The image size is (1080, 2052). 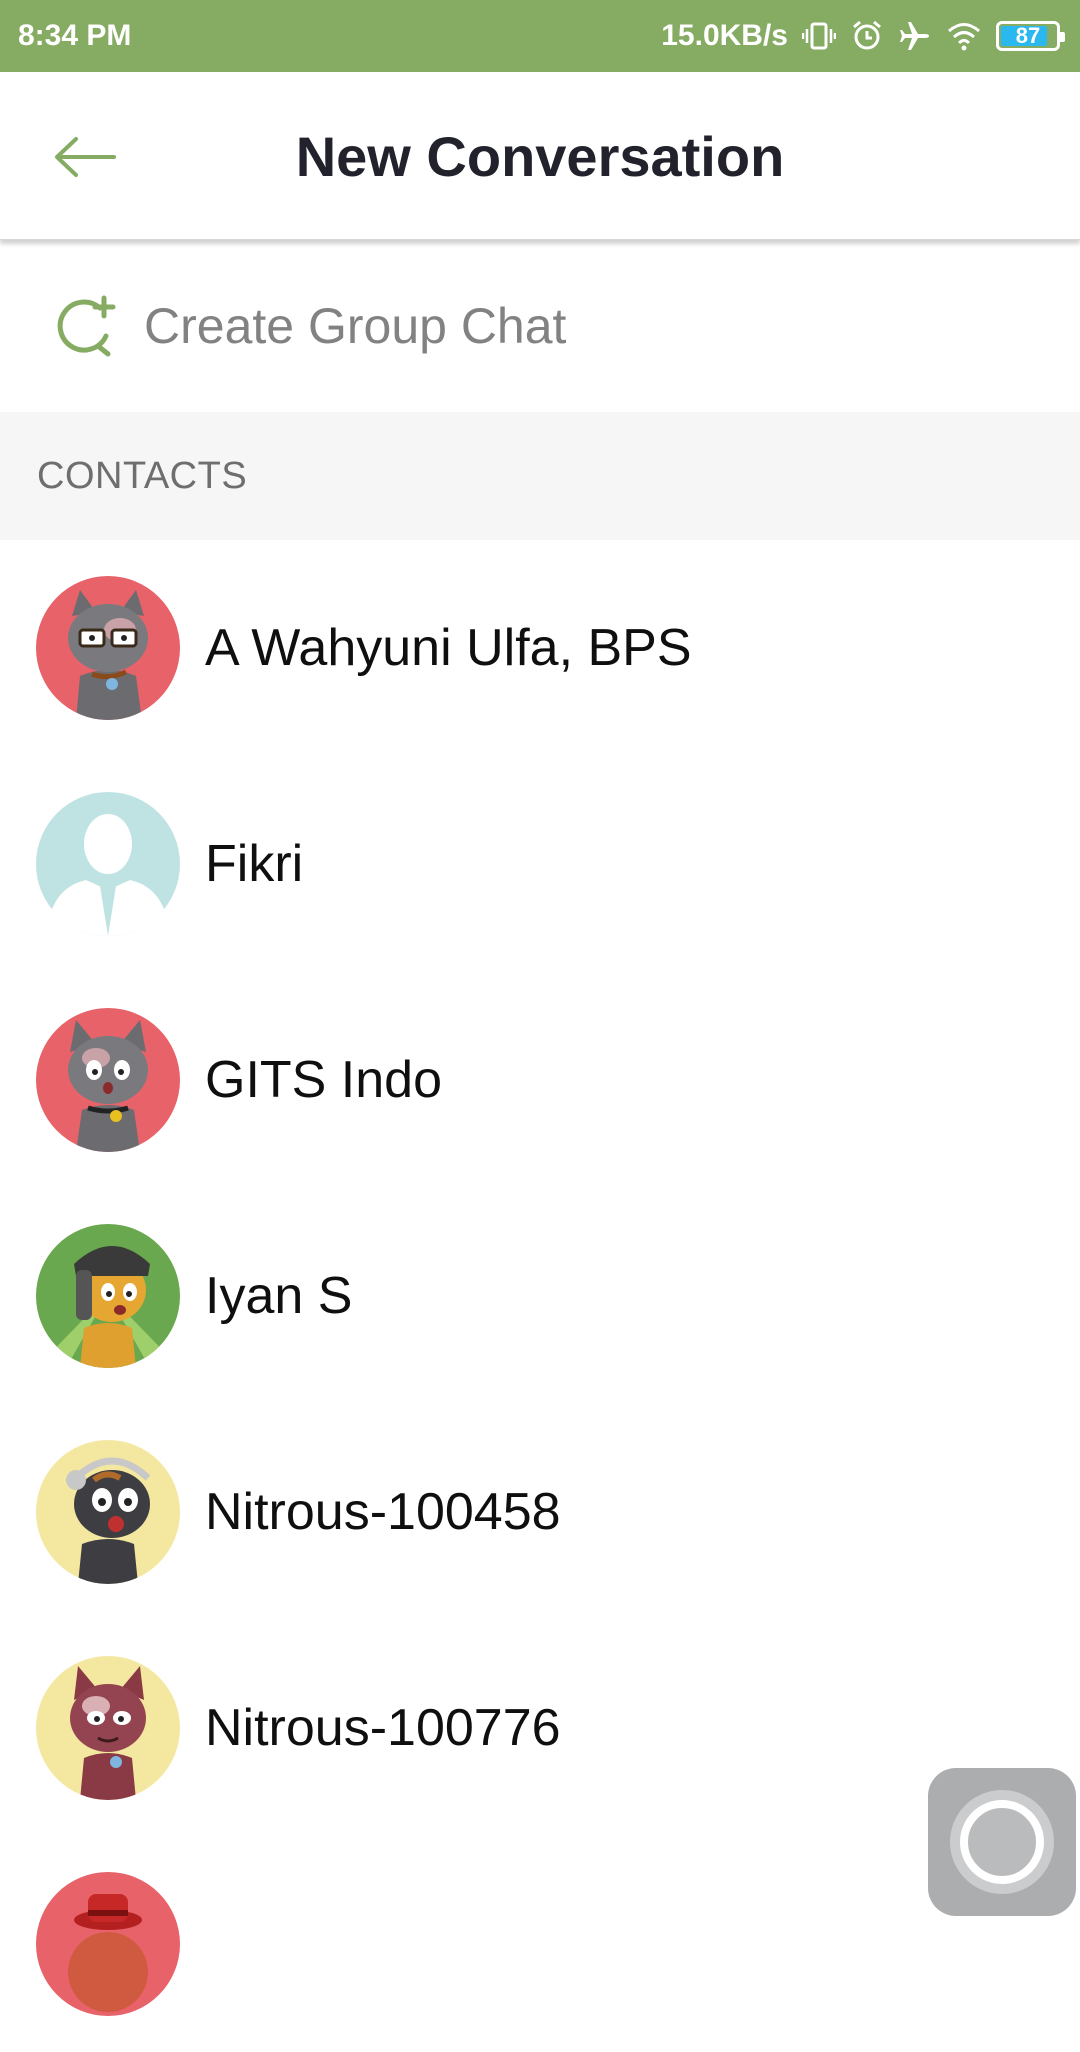 I want to click on contacts-section-header: CONTACTS, so click(x=540, y=476).